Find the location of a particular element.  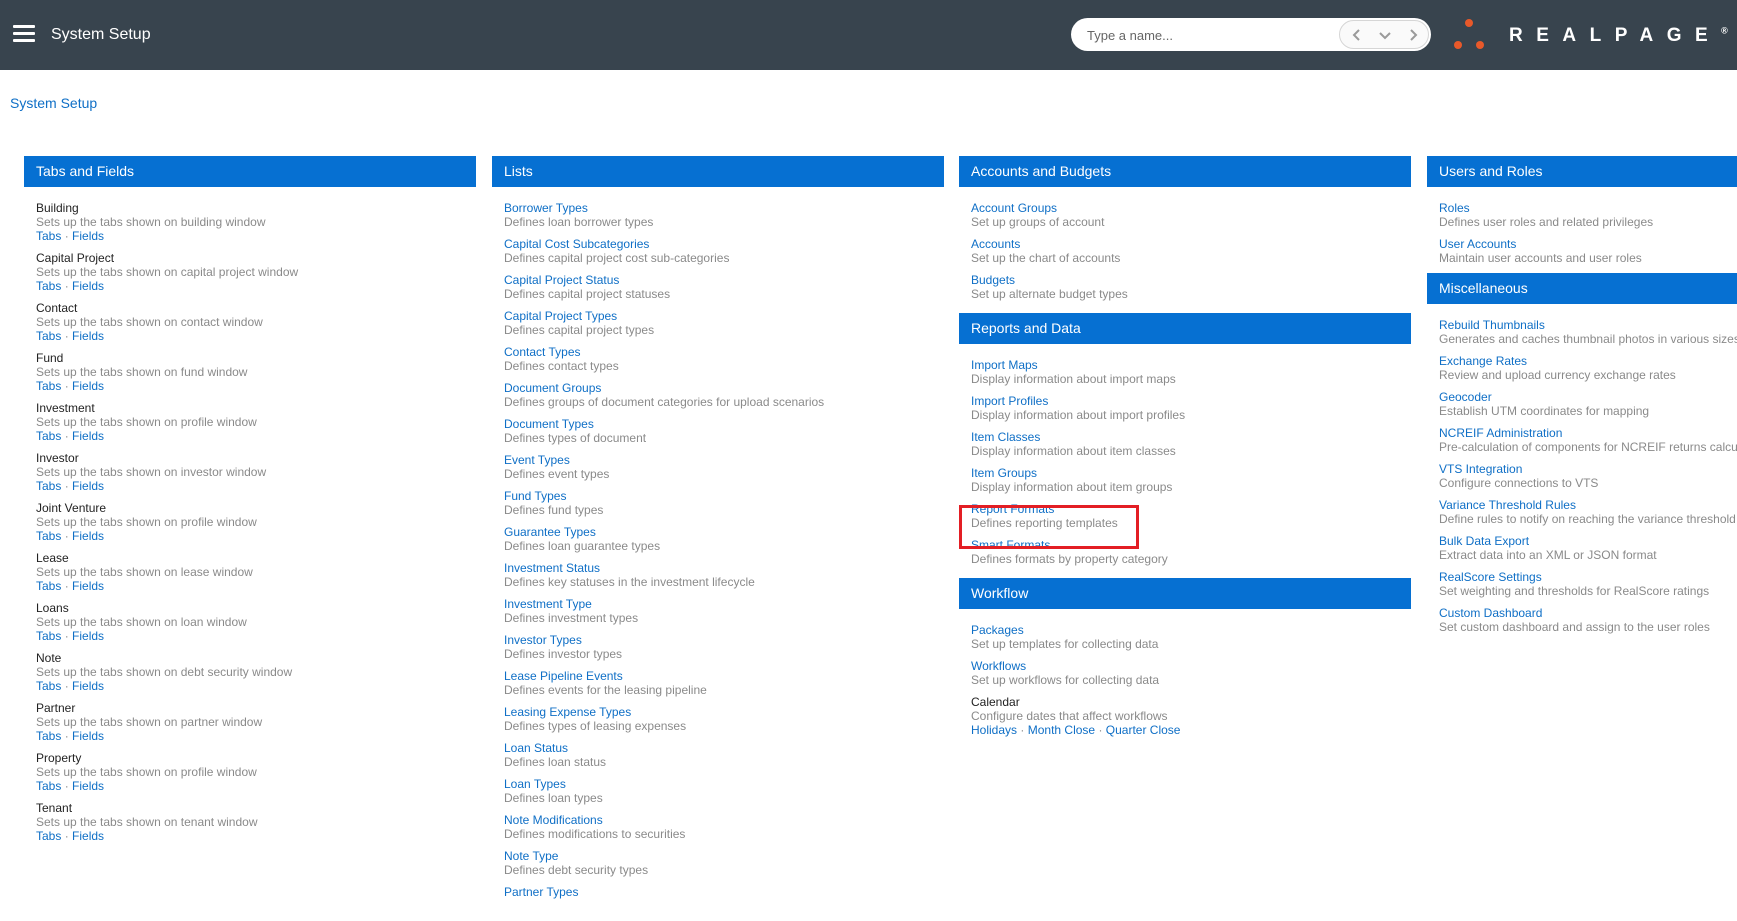

note-modifications-link: Note Modifications is located at coordinates (724, 820).